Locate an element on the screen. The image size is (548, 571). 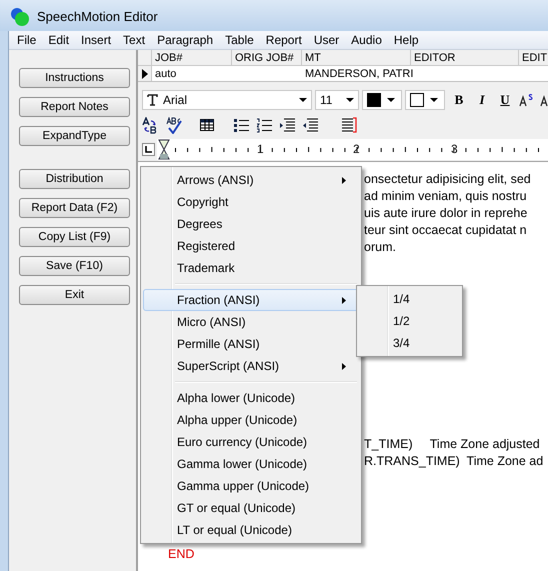
menu-item: Micro (ANSI) is located at coordinates (251, 322).